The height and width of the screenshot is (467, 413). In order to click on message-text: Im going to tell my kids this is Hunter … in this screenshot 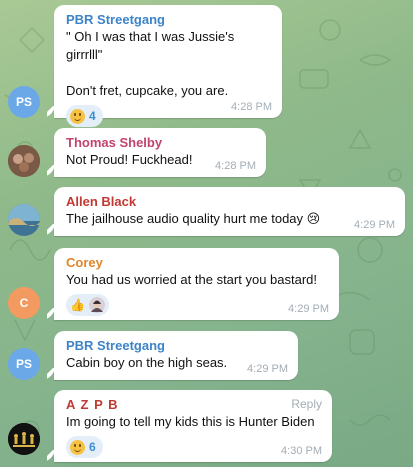, I will do `click(190, 421)`.